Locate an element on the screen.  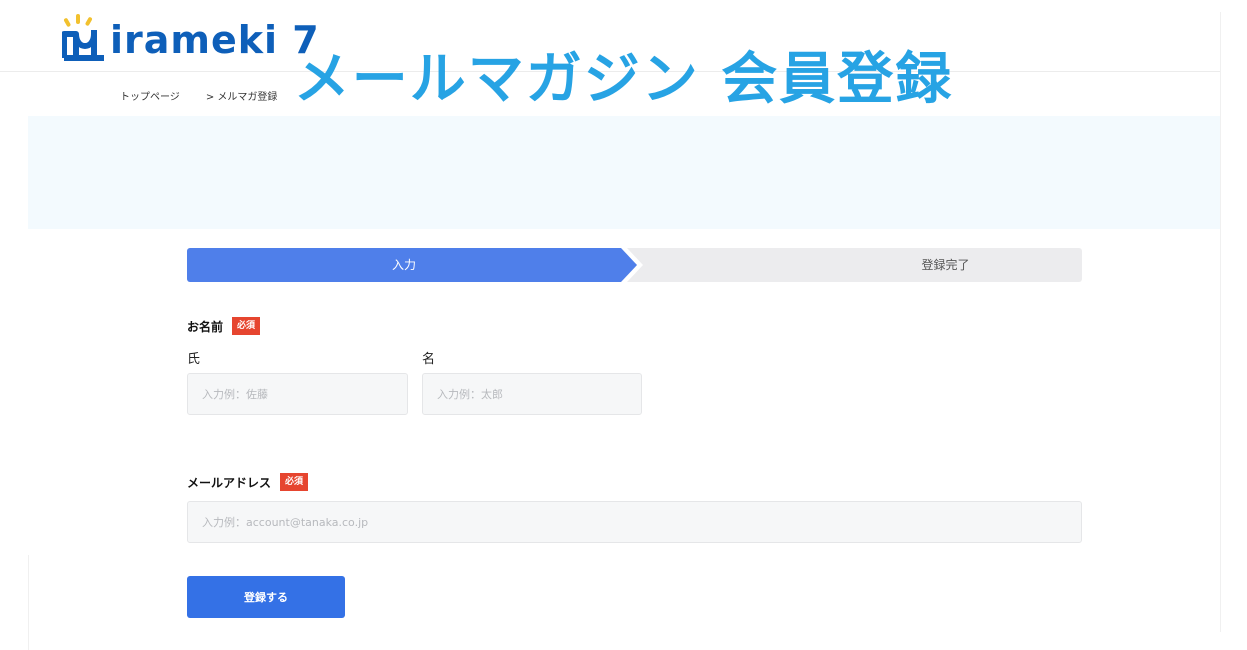
email-field-label: メールアドレス 必須 is located at coordinates (248, 482).